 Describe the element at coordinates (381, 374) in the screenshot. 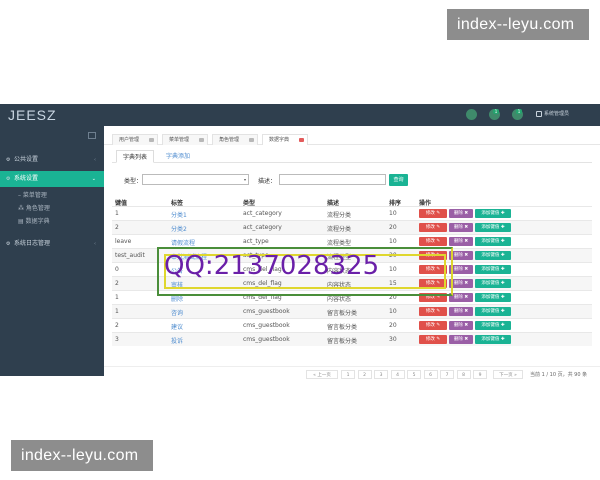

I see `page-number-button: 3` at that location.